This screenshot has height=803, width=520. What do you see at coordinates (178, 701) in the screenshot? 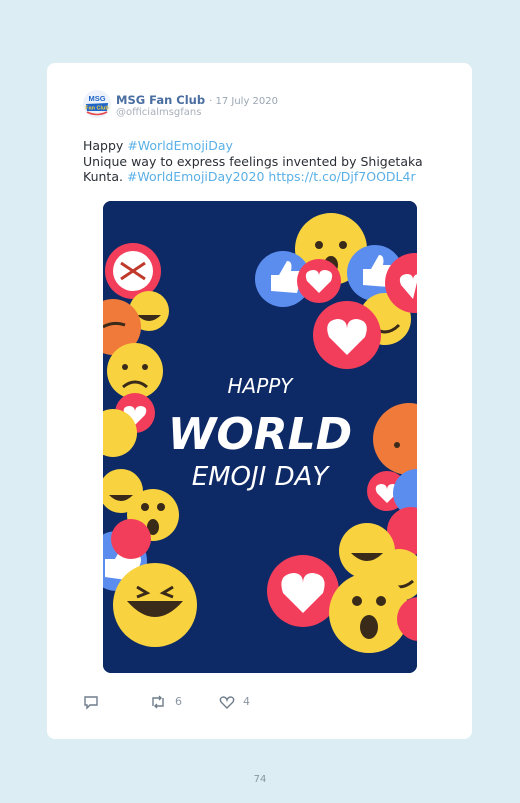
I see `retweet-count: 6` at bounding box center [178, 701].